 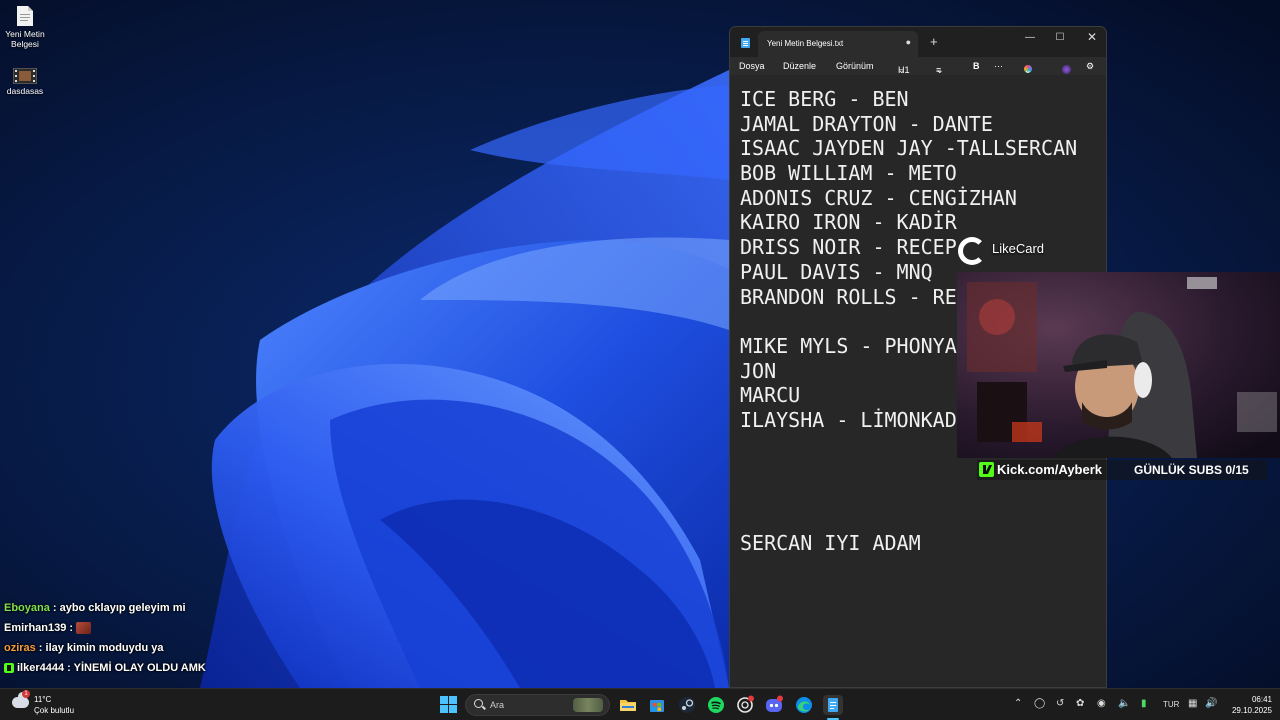 I want to click on text-line: BOB WILLIAM - METO, so click(x=923, y=173).